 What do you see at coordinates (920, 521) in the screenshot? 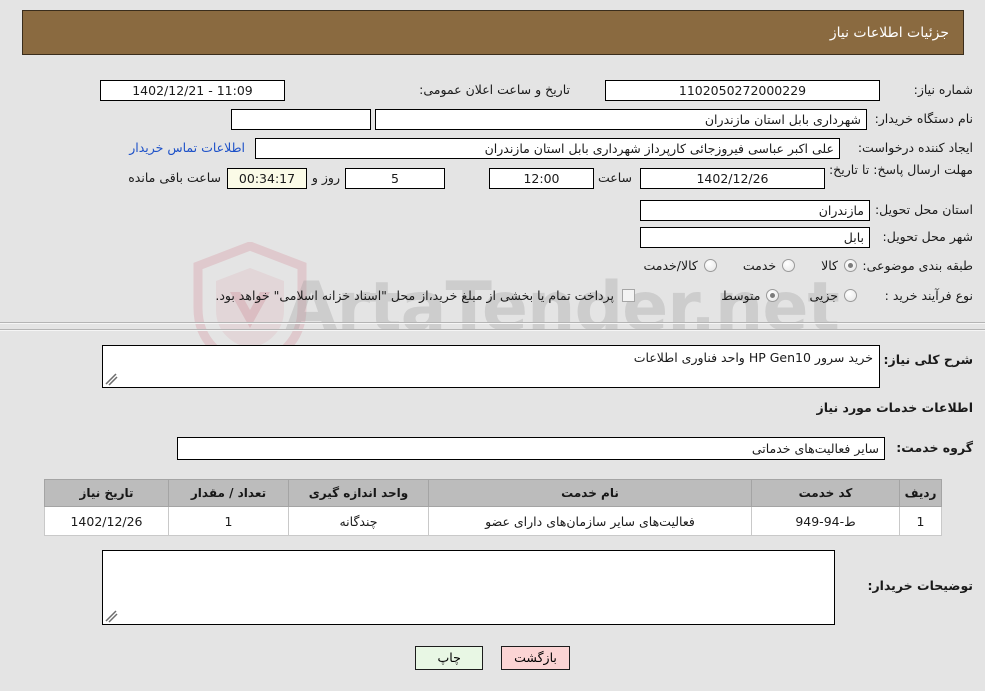
I see `cell-row-no: 1` at bounding box center [920, 521].